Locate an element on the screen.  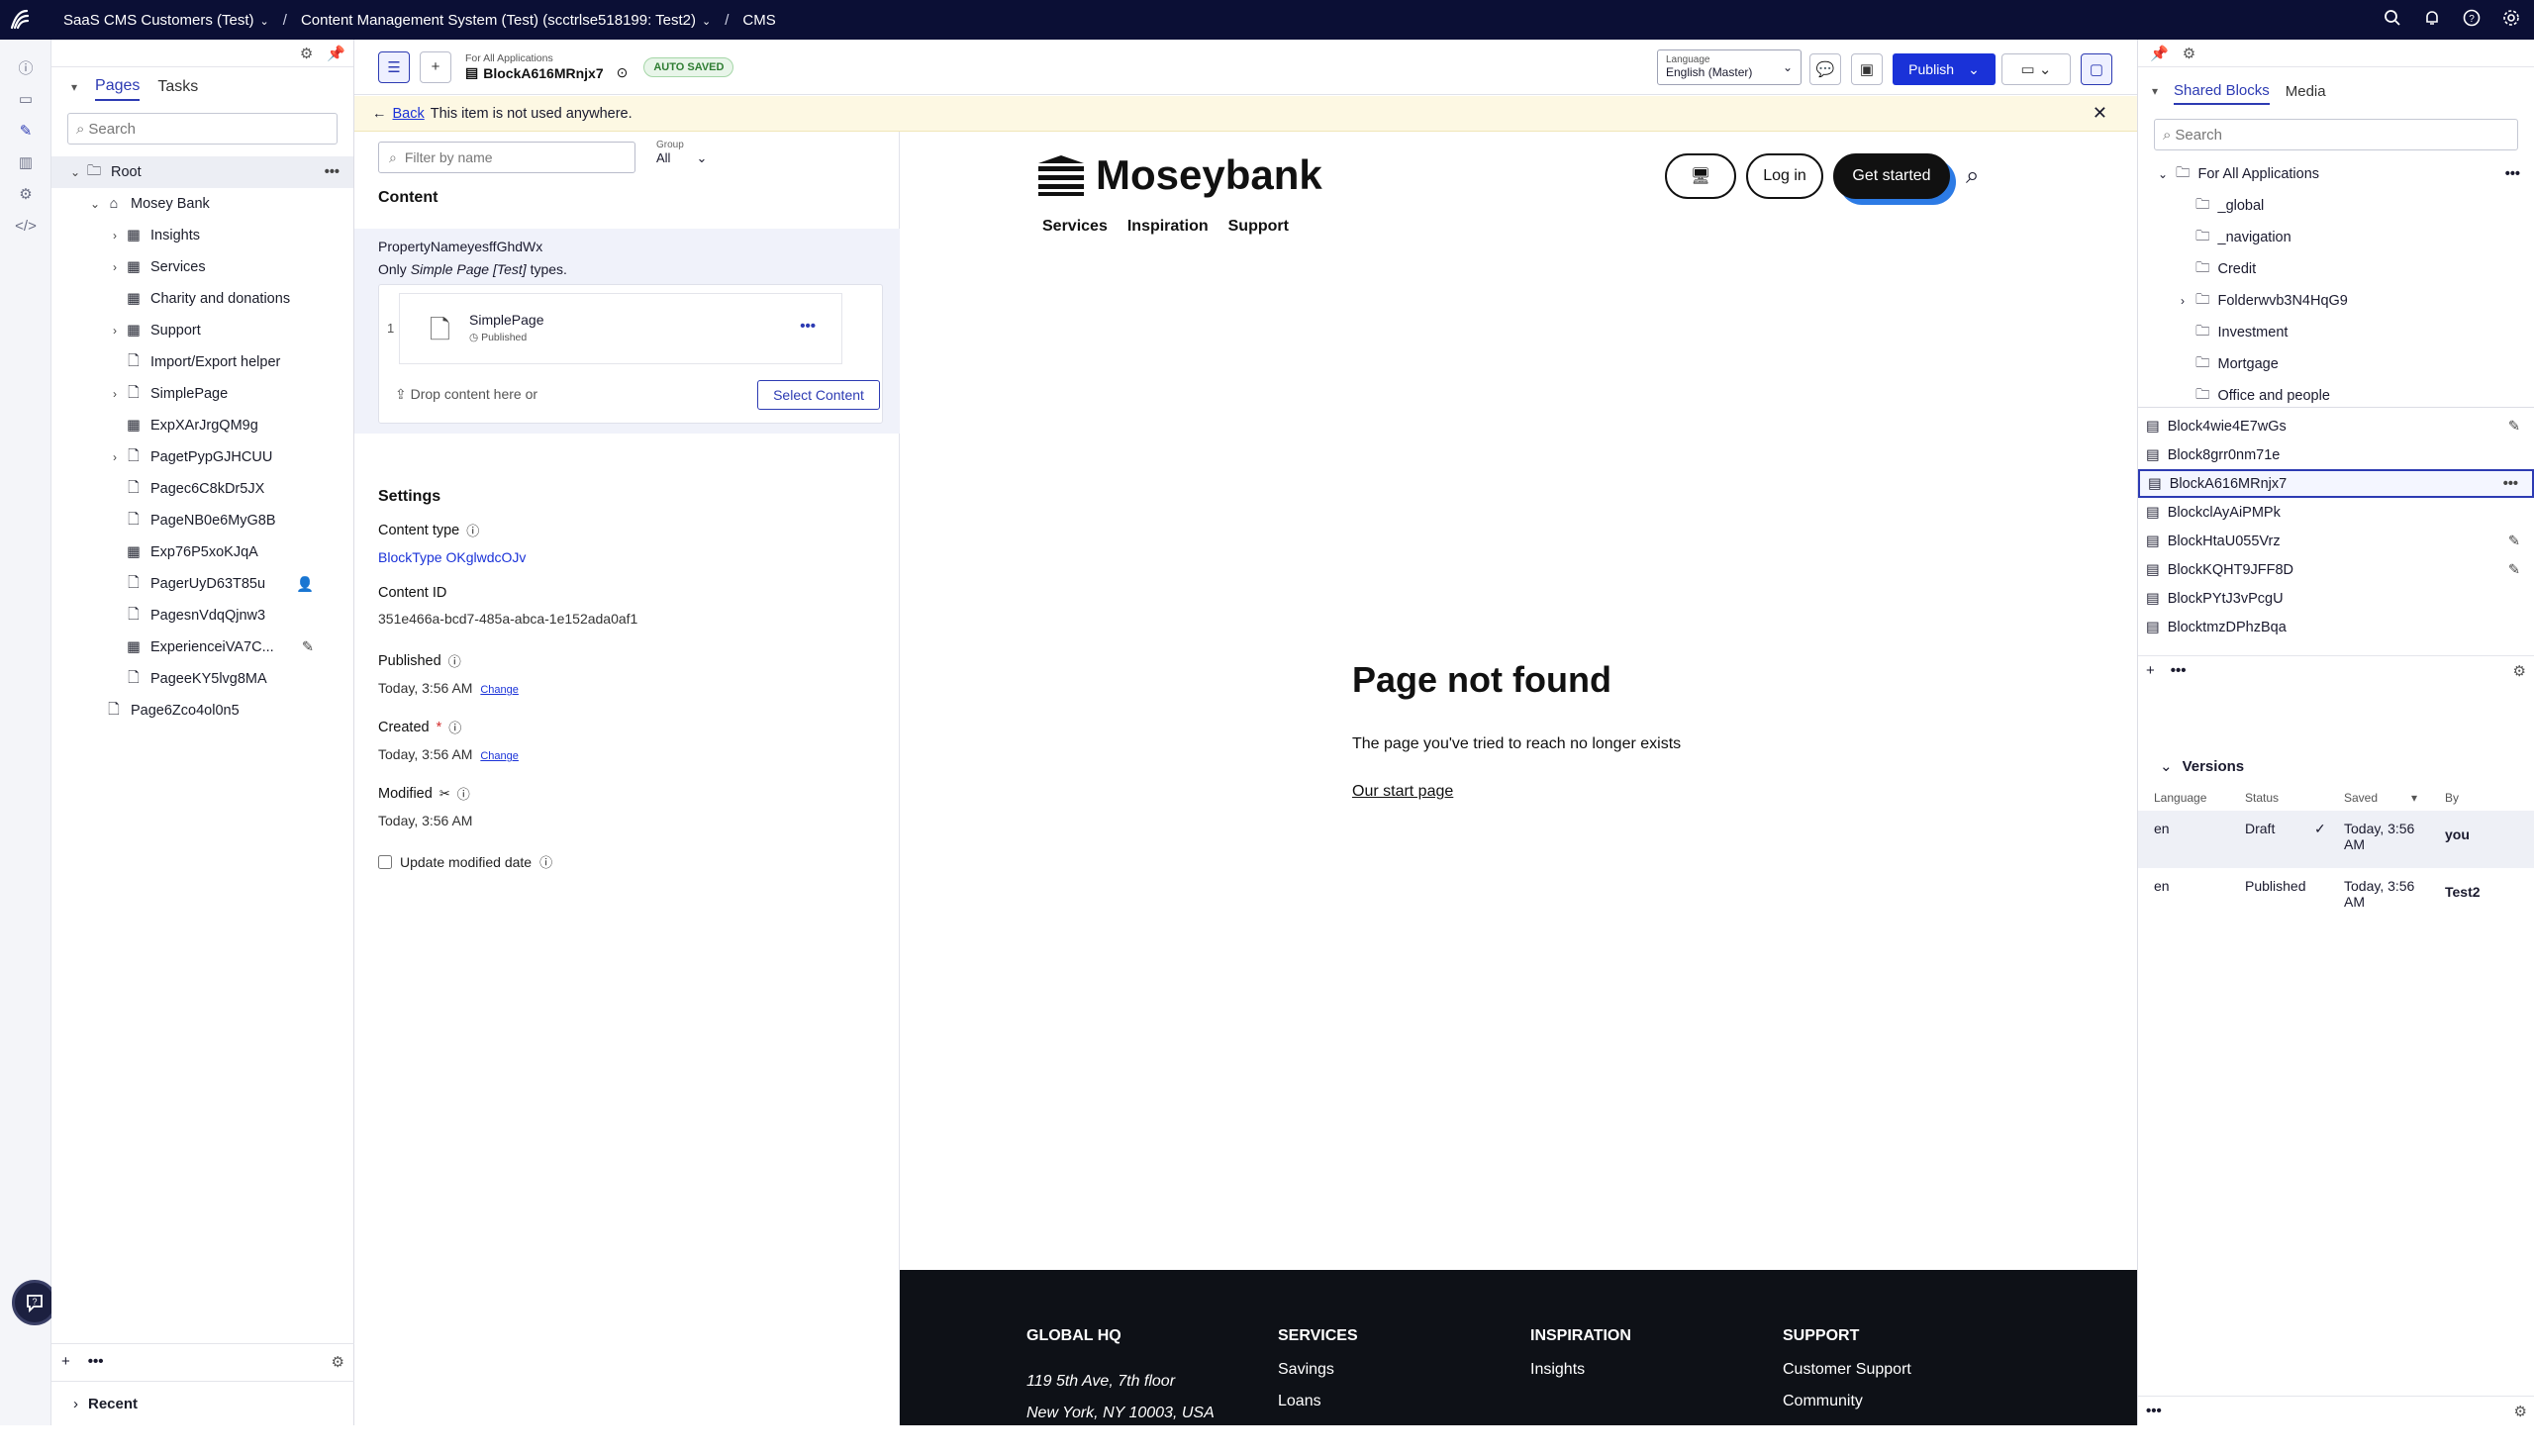
block-item: ▤ BlockclAyAiPMPk is located at coordinates (2336, 512).